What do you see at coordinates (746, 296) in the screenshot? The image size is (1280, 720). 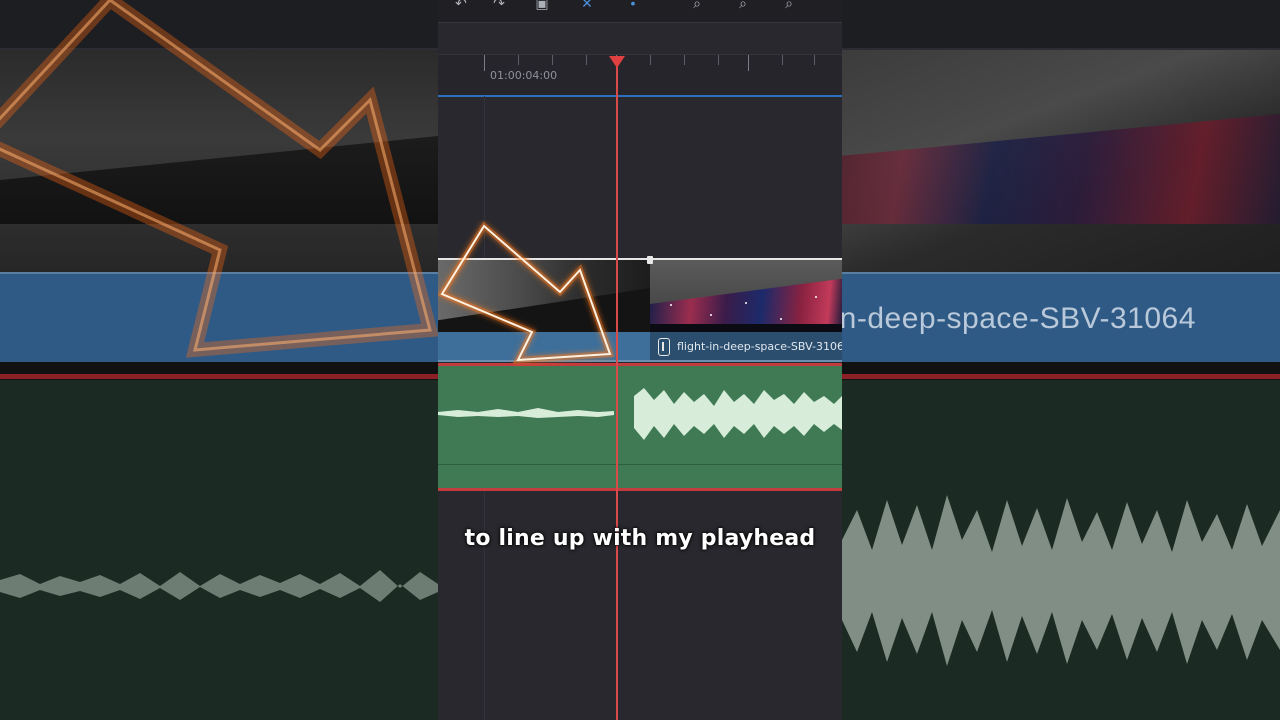 I see `video-clip-right-thumbnail` at bounding box center [746, 296].